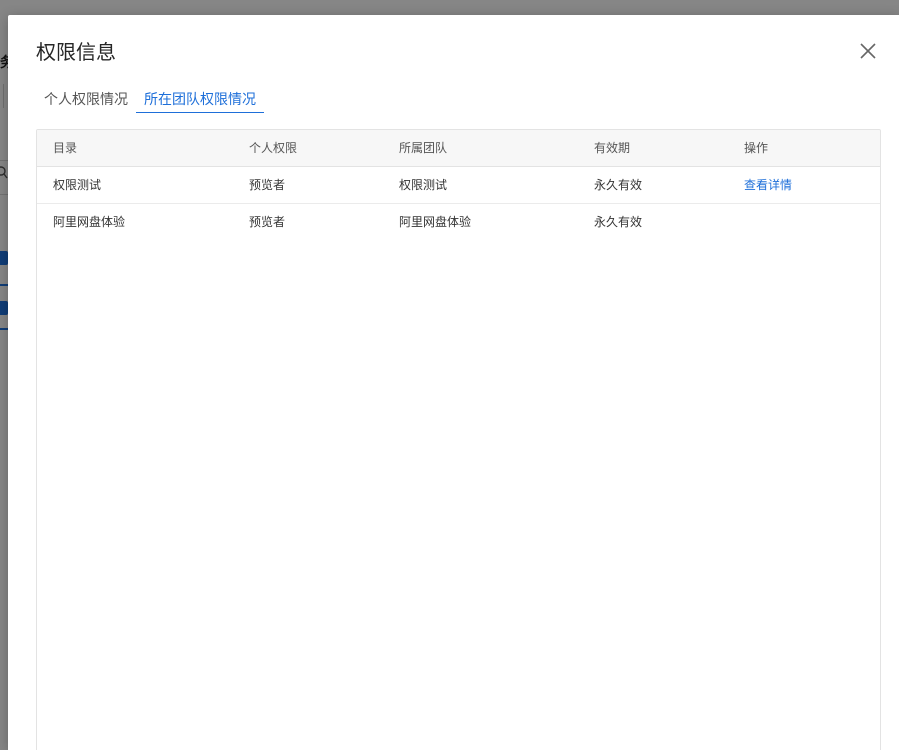  What do you see at coordinates (200, 100) in the screenshot?
I see `tab-team-permissions: 所在团队权限情况` at bounding box center [200, 100].